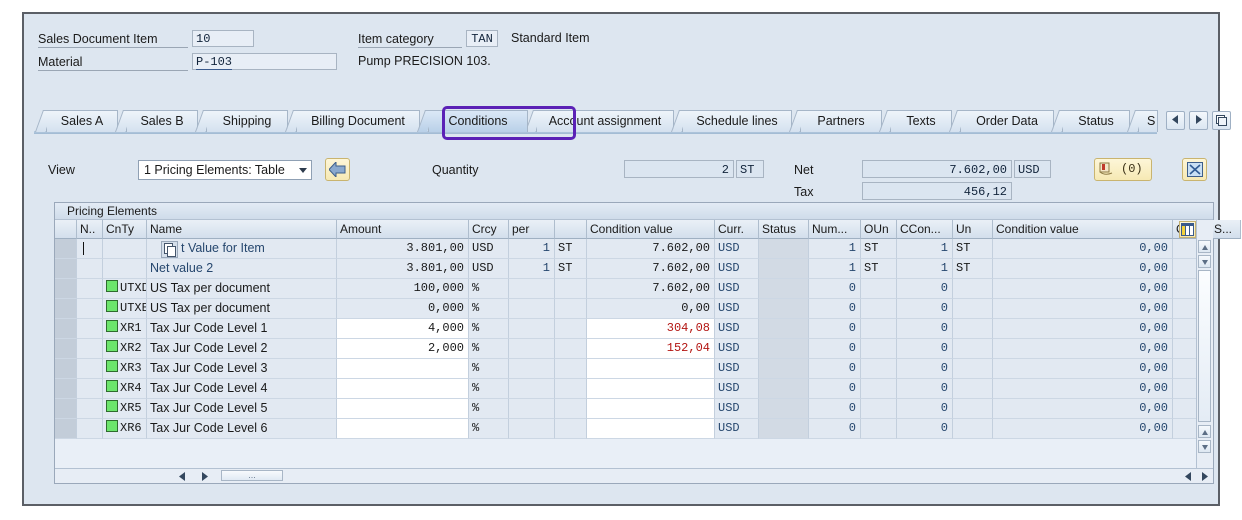 Image resolution: width=1242 pixels, height=520 pixels. I want to click on sales-doc-item-field: 10, so click(223, 38).